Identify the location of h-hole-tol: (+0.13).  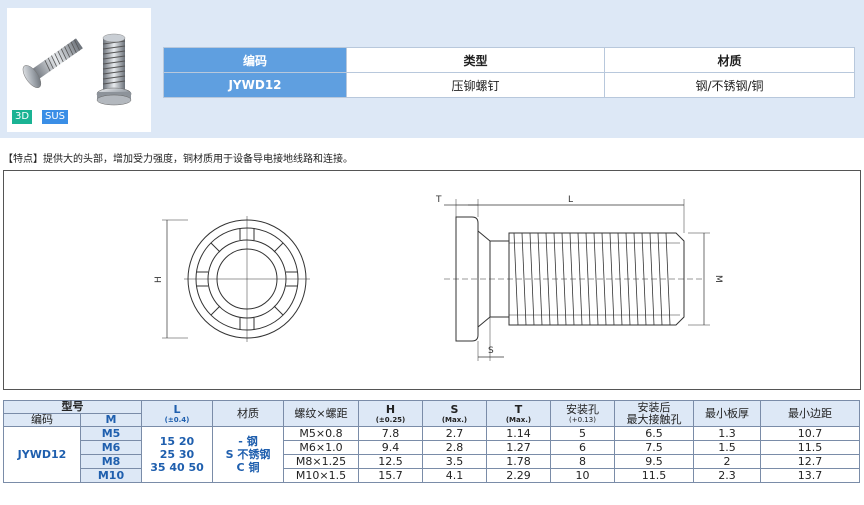
(582, 419).